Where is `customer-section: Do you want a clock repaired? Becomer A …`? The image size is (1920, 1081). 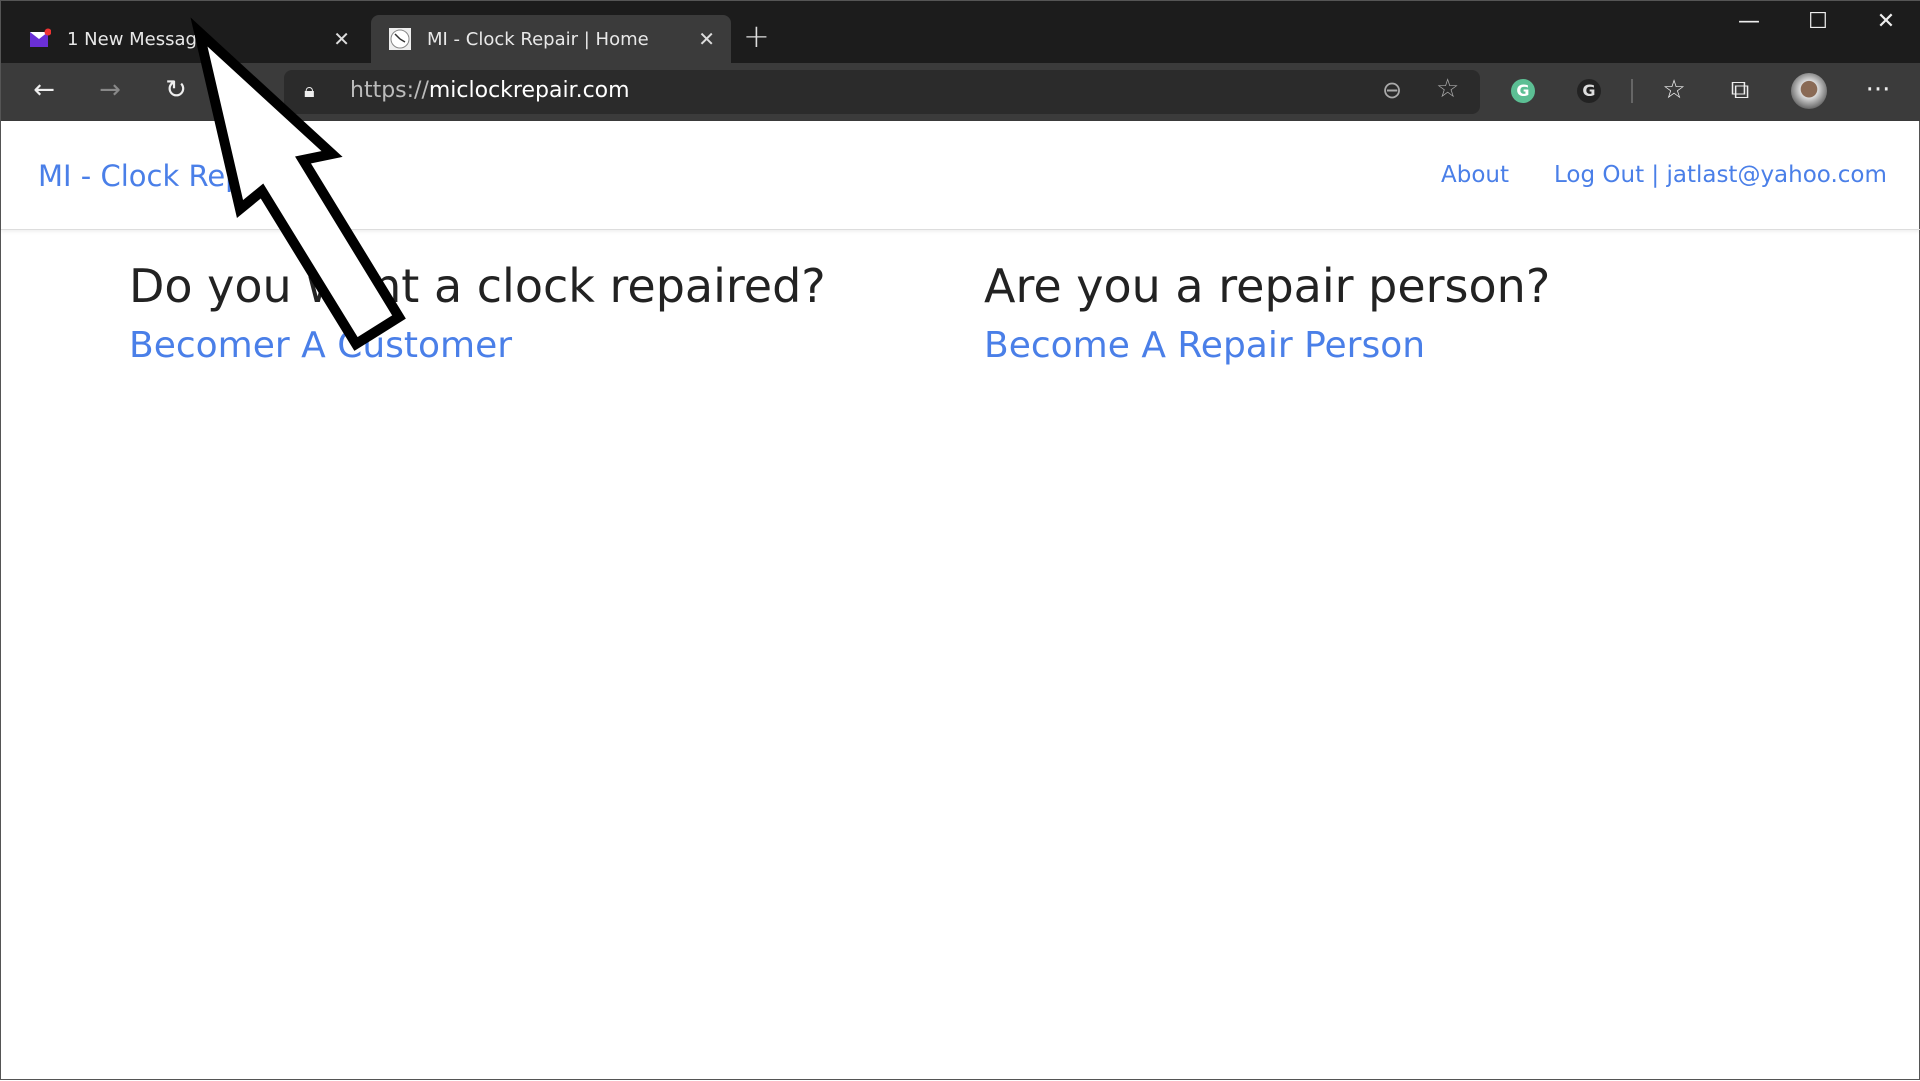
customer-section: Do you want a clock repaired? Becomer A … is located at coordinates (477, 316).